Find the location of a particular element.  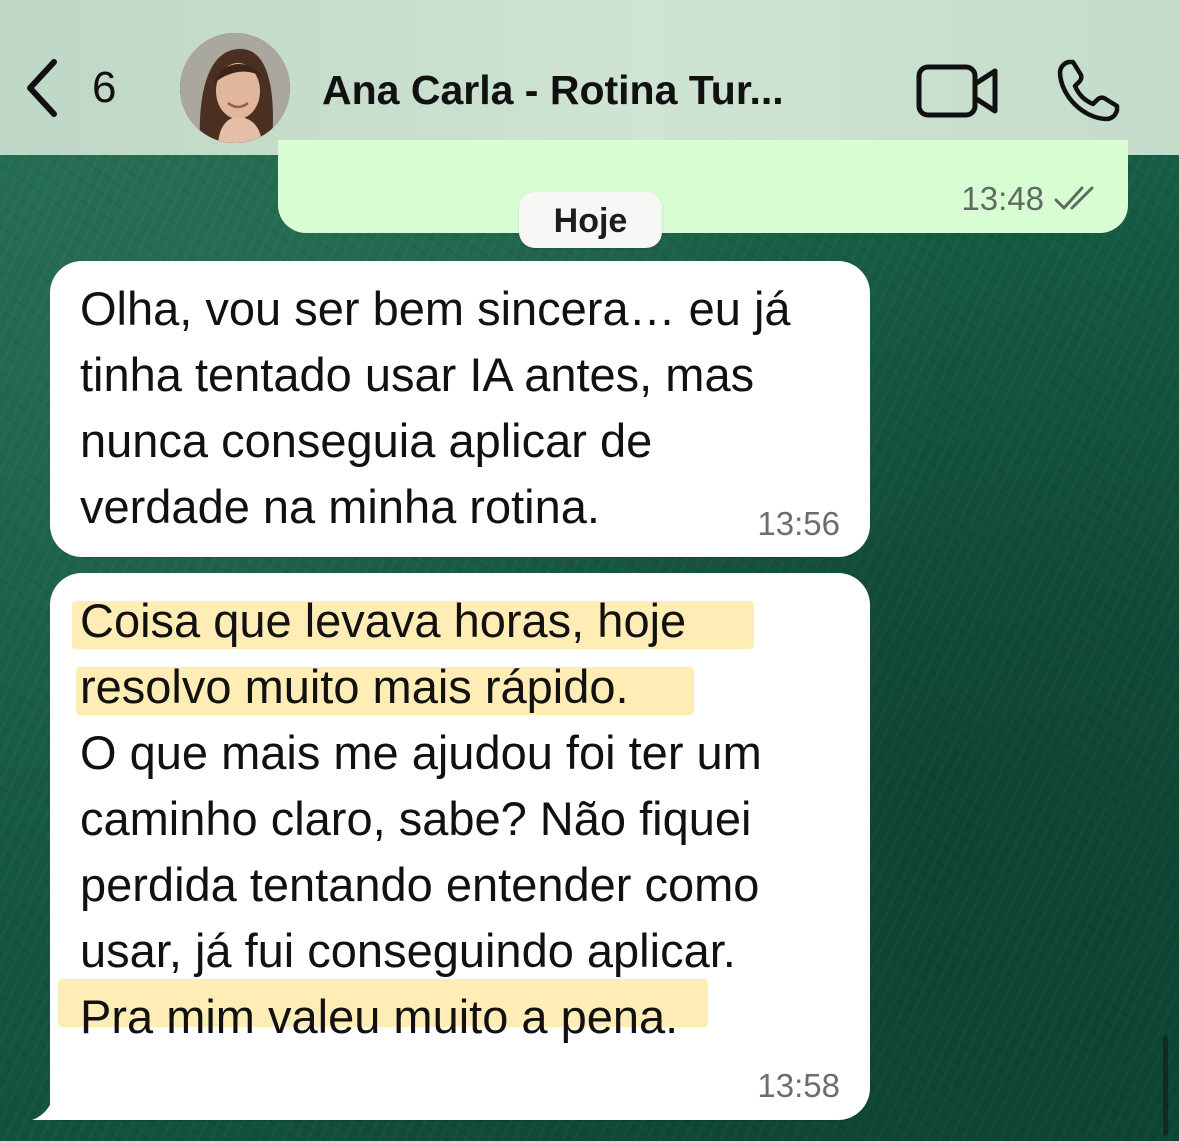

avatar is located at coordinates (235, 88).